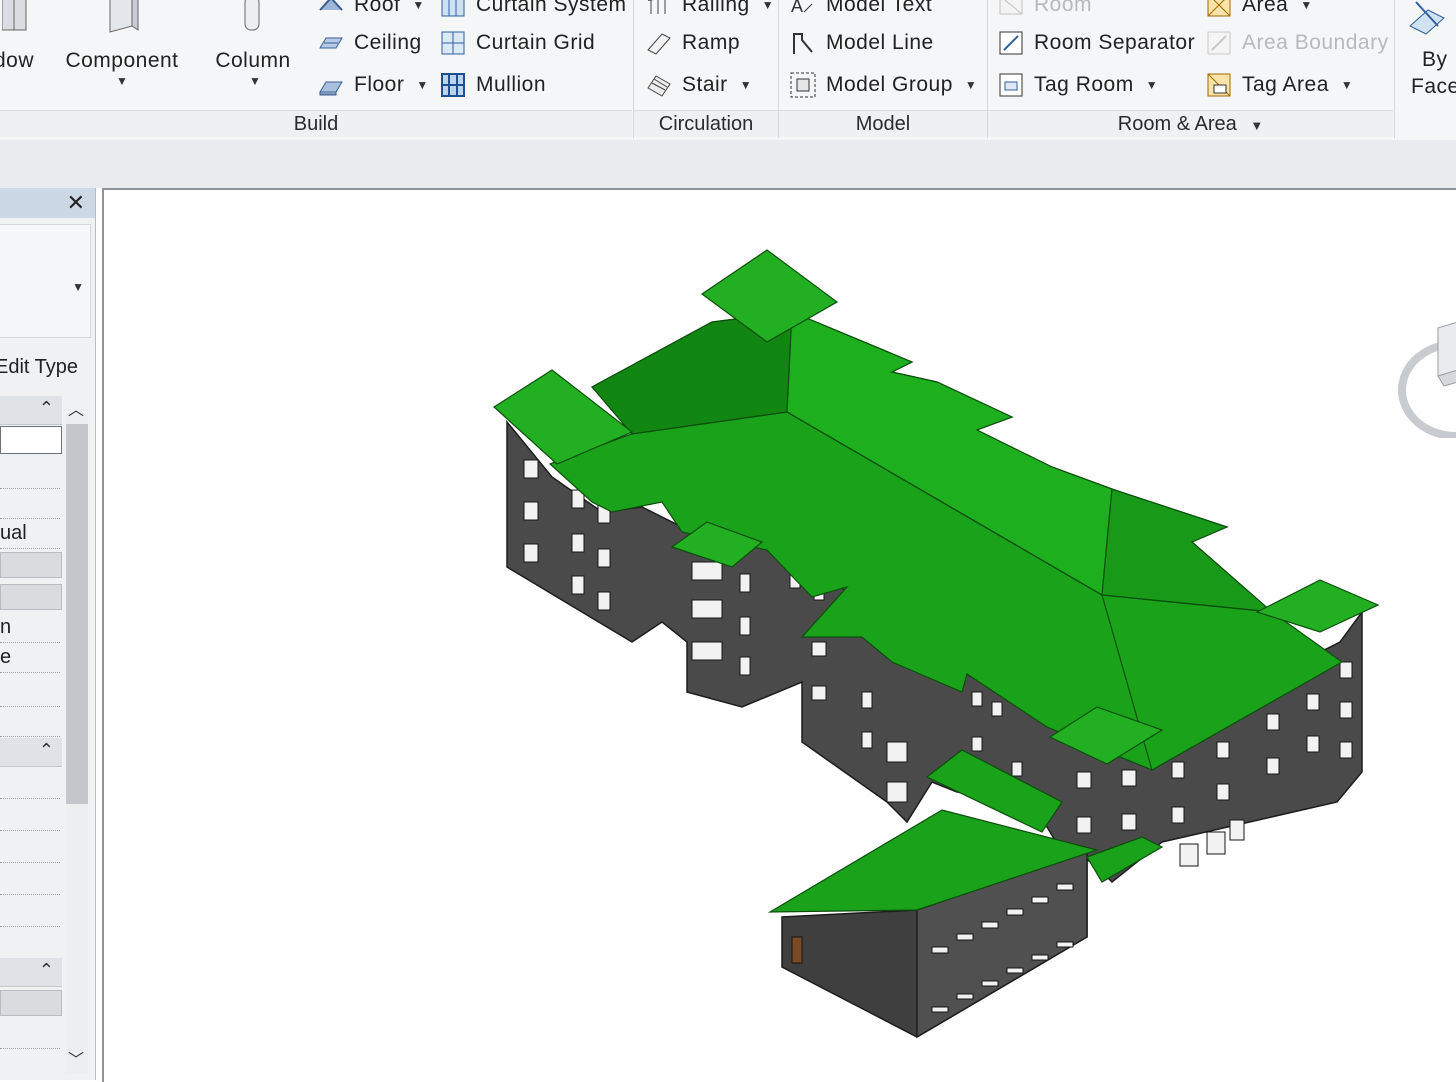  I want to click on curtain-system-icon, so click(453, 8).